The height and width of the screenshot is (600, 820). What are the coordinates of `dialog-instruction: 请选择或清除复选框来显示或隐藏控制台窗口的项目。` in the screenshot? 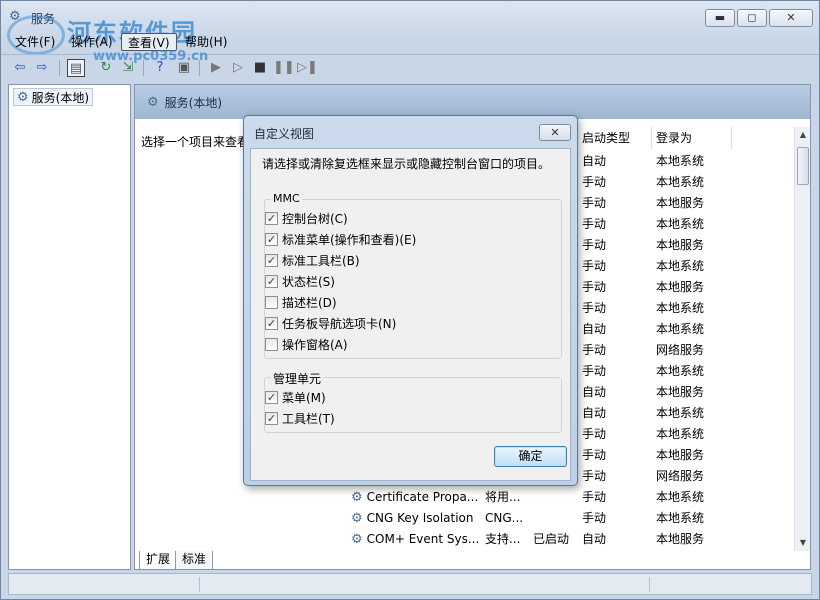 It's located at (406, 164).